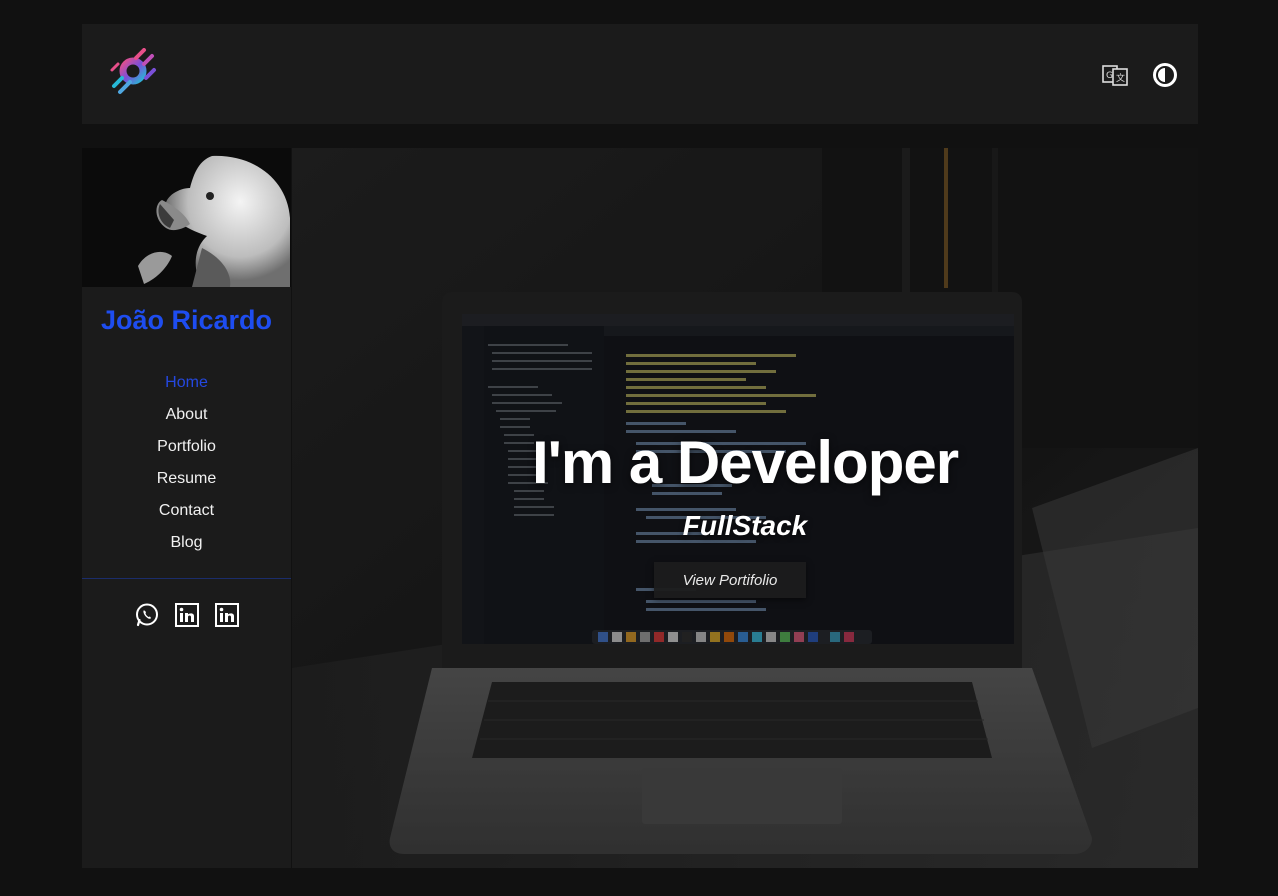  I want to click on nav-item-about: About, so click(186, 420).